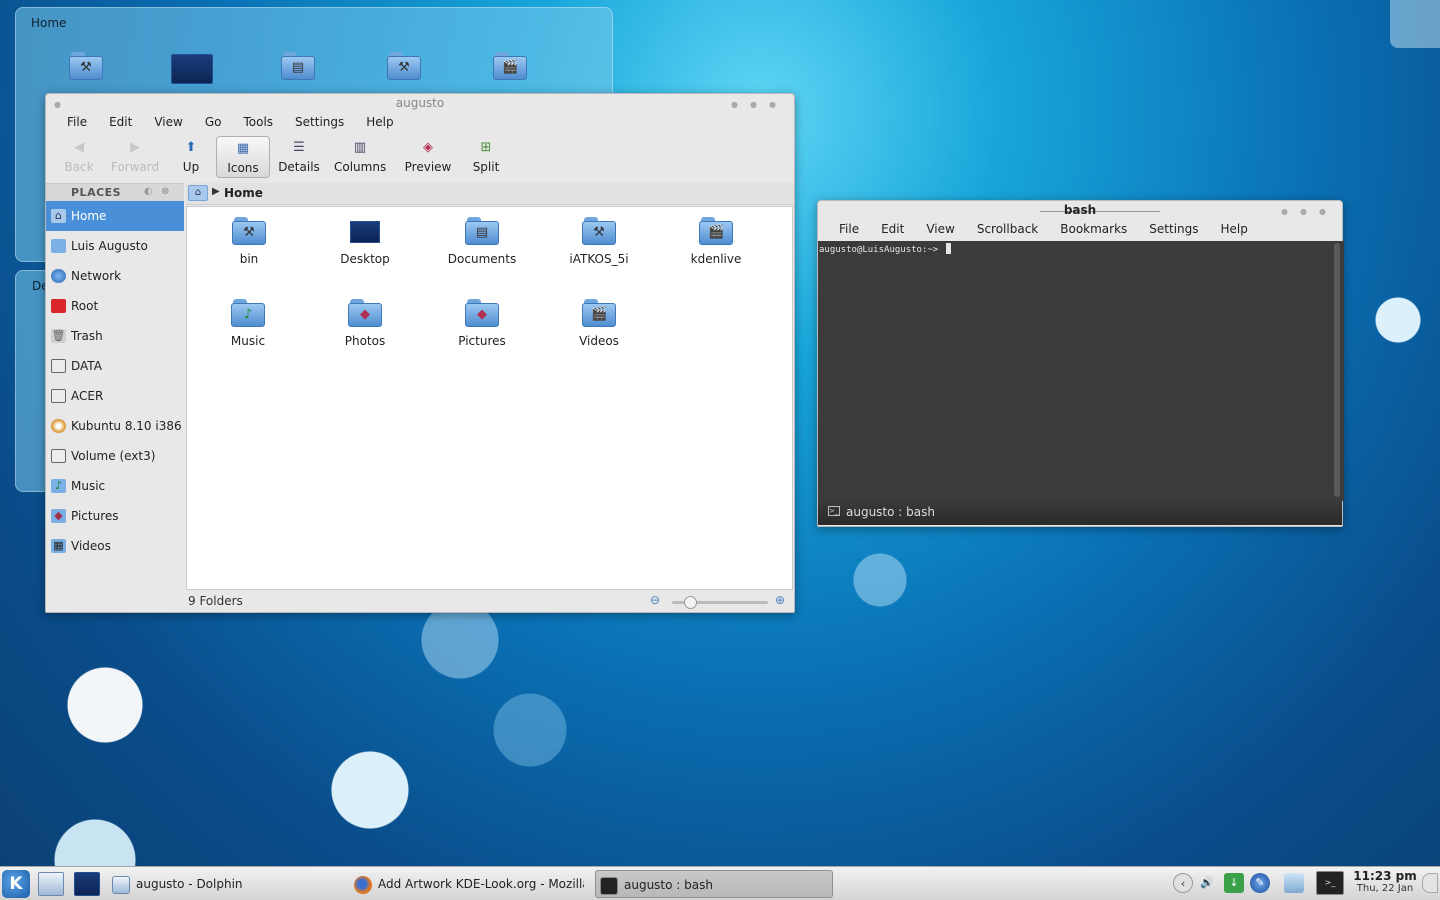  Describe the element at coordinates (1385, 881) in the screenshot. I see `digital-clock: 11:23 pm Thu, 22 Jan` at that location.